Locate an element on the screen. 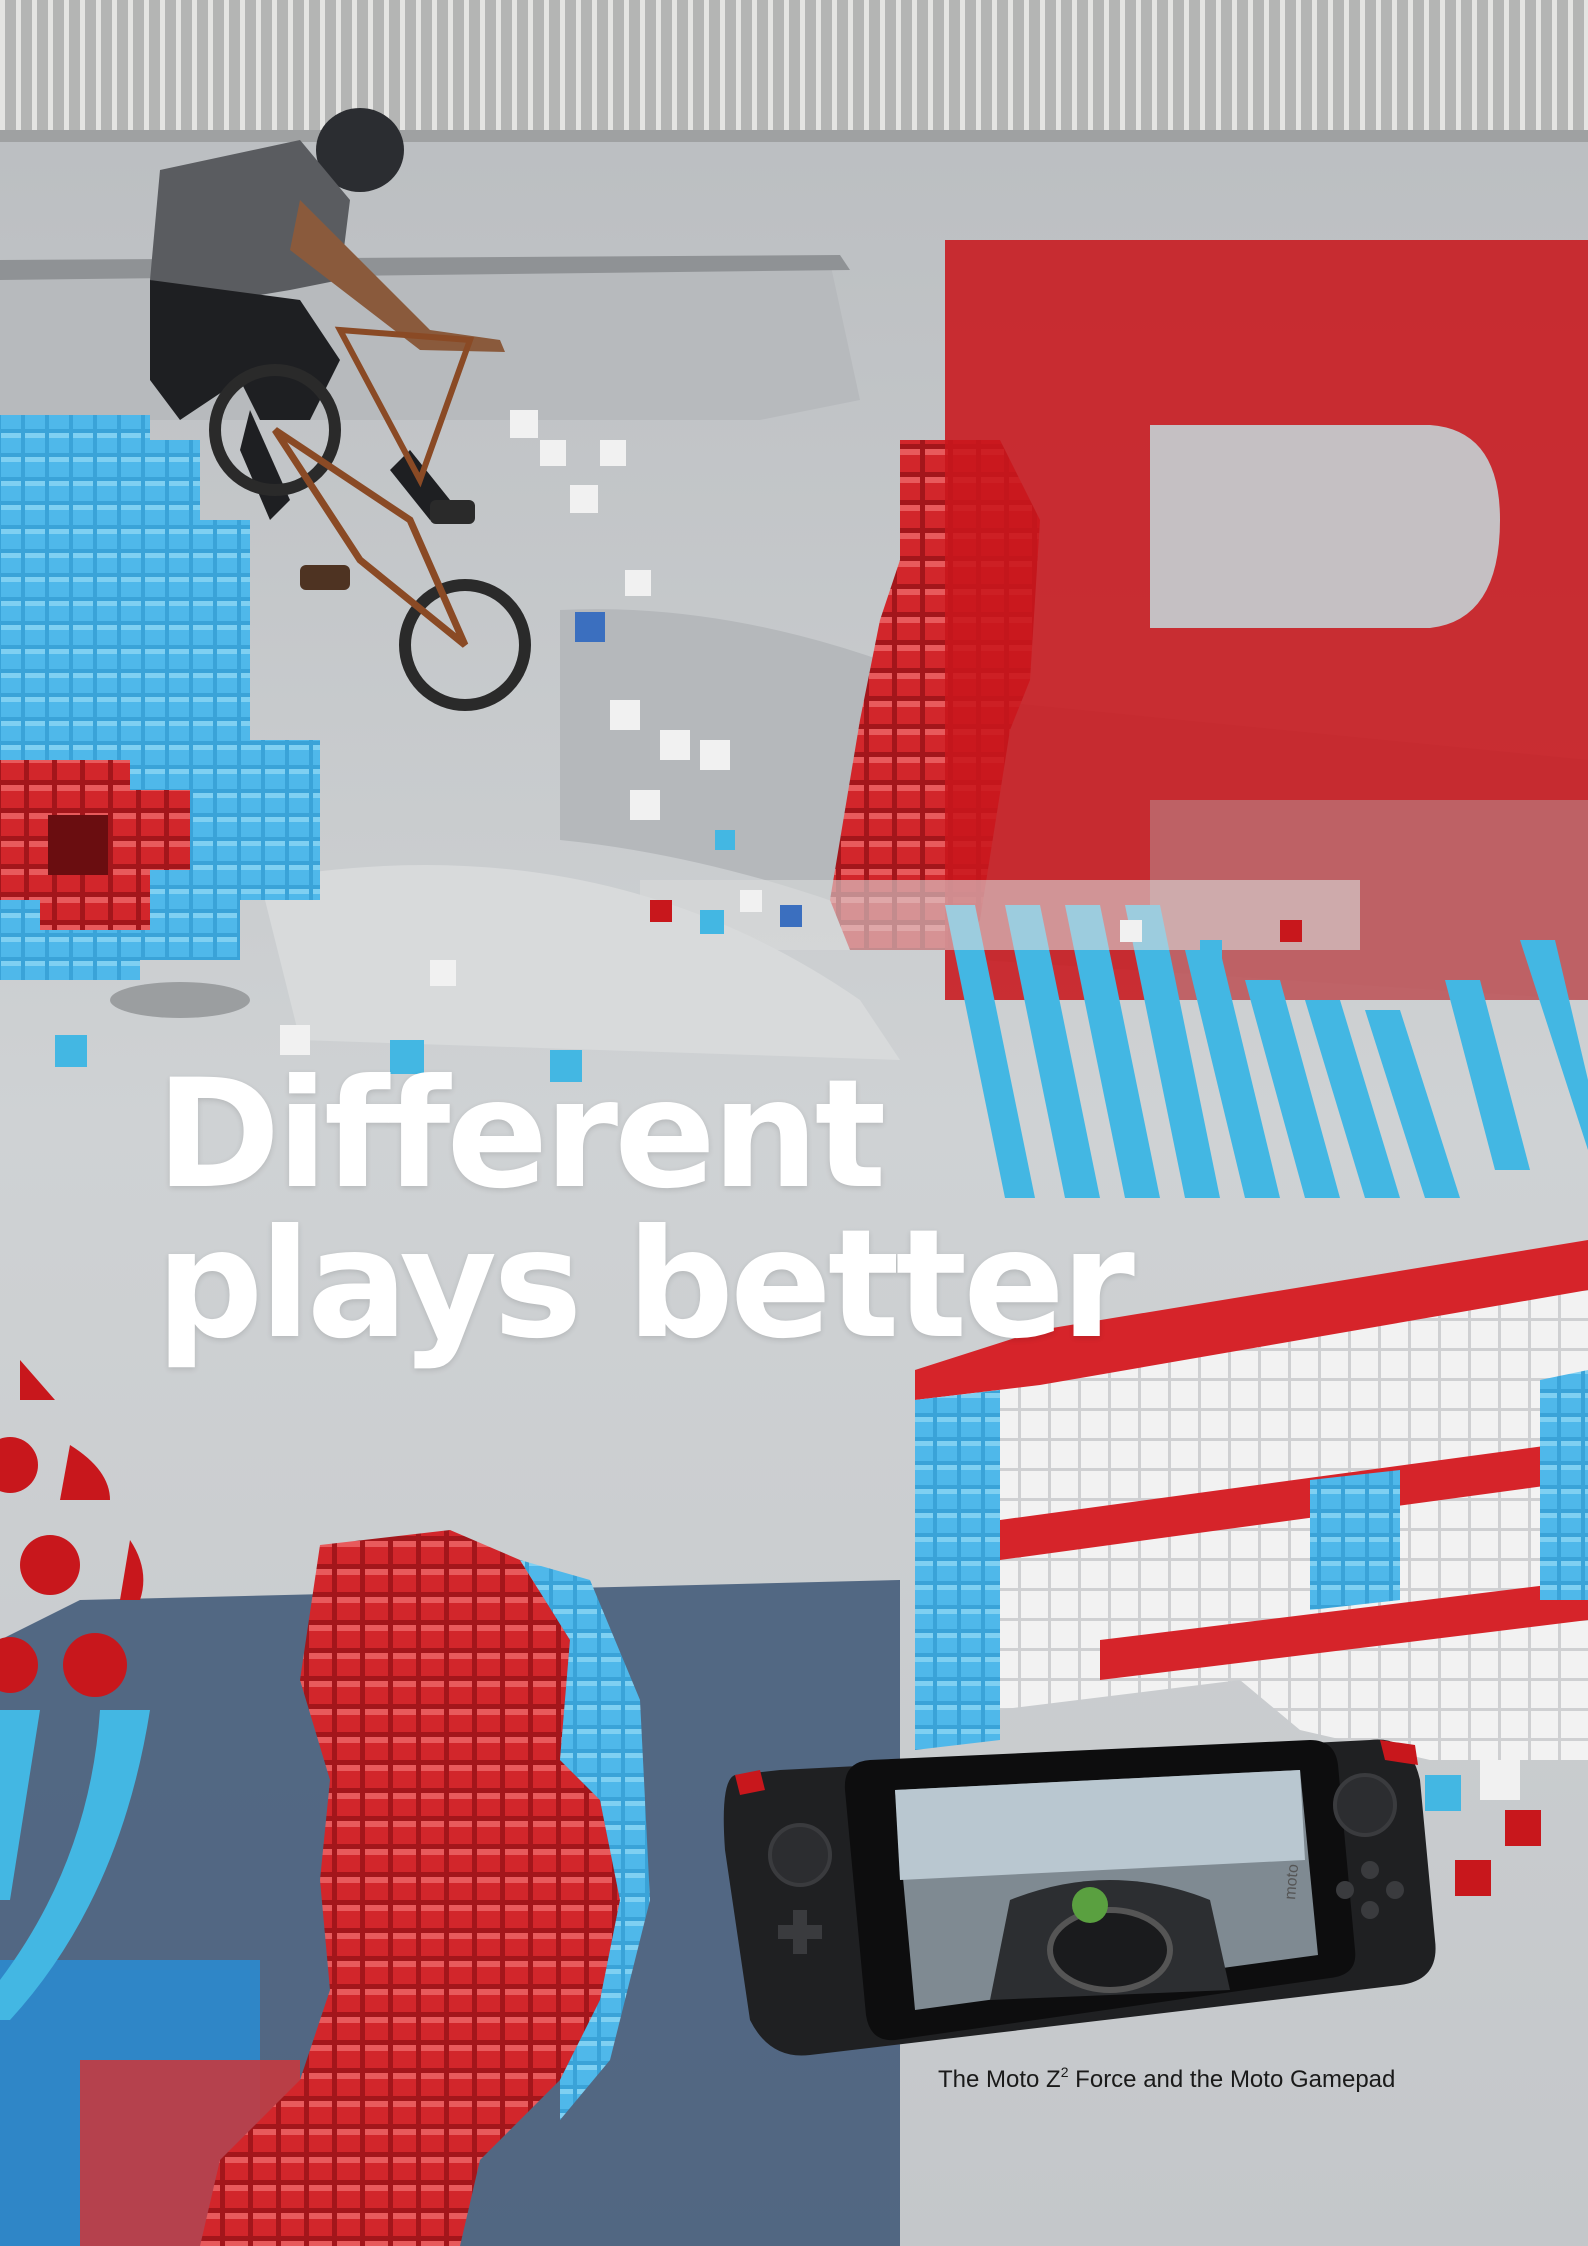 The height and width of the screenshot is (2246, 1588). photo-caption: The Moto Z2 Force and the Moto Gamepad is located at coordinates (1167, 2079).